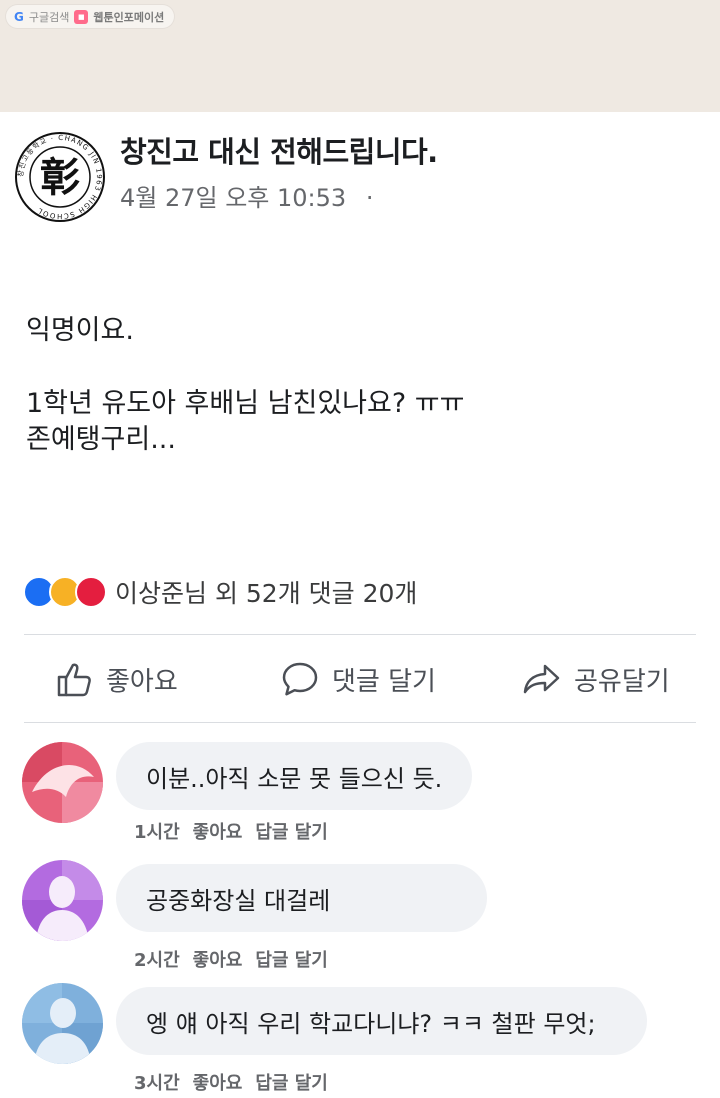 The width and height of the screenshot is (720, 1098). I want to click on comment-text: 이분..아직 소문 못 들으신 듯., so click(294, 778).